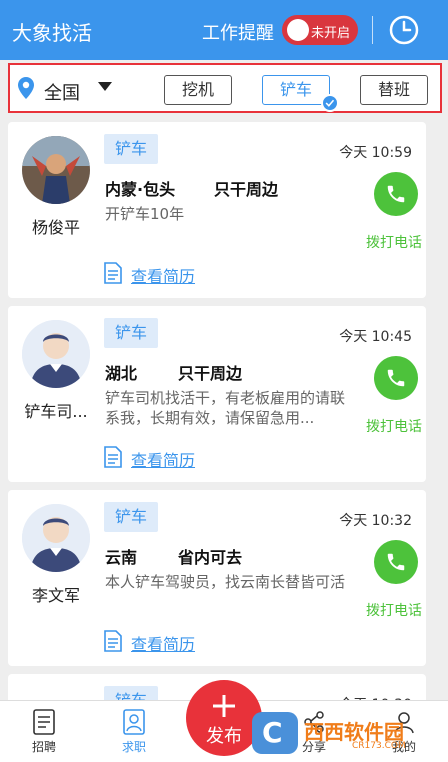 The width and height of the screenshot is (448, 762). I want to click on watermark: C 西西软件园 CR173.COM, so click(350, 733).